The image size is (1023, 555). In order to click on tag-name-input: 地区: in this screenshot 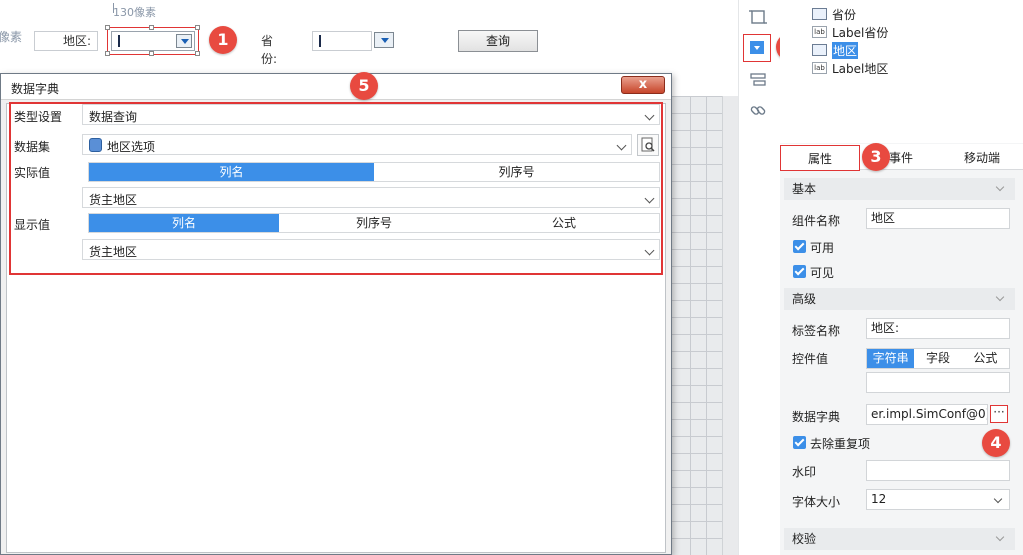, I will do `click(938, 328)`.